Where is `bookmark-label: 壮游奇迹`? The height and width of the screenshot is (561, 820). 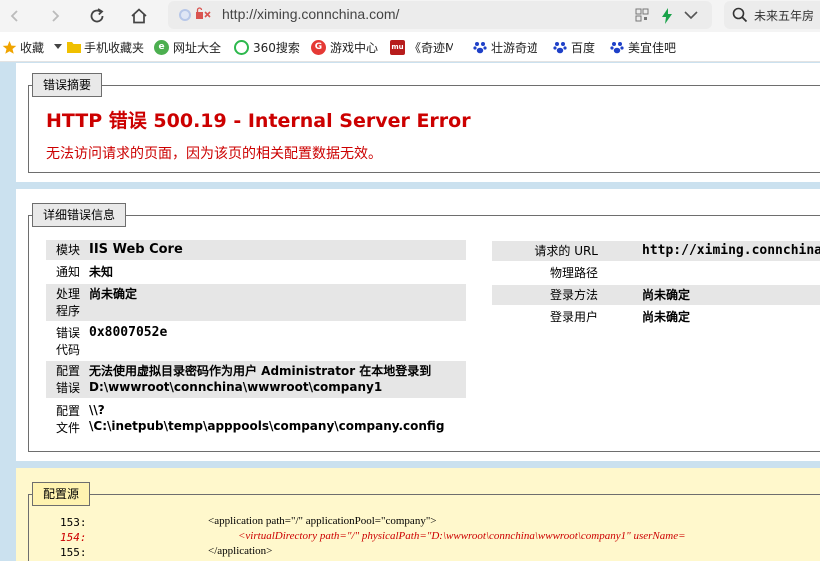 bookmark-label: 壮游奇迹 is located at coordinates (514, 47).